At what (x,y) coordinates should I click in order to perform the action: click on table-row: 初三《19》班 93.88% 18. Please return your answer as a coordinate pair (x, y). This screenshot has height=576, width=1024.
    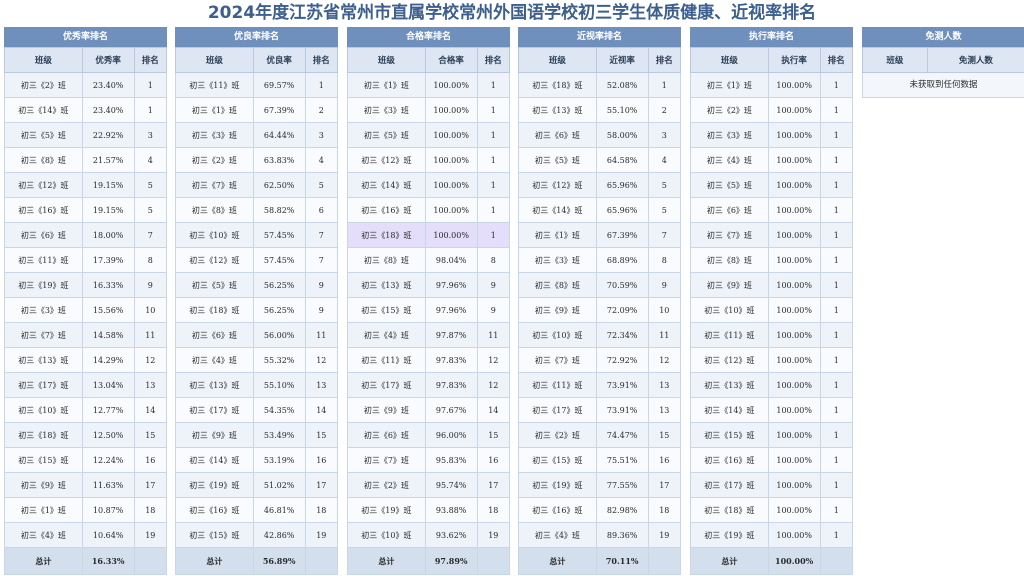
    Looking at the image, I should click on (429, 510).